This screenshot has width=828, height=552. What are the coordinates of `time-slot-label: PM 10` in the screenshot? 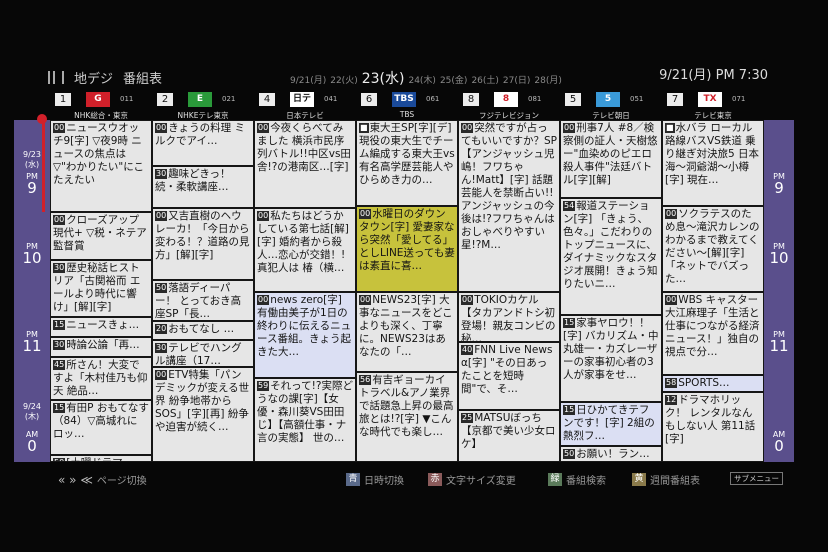 It's located at (32, 254).